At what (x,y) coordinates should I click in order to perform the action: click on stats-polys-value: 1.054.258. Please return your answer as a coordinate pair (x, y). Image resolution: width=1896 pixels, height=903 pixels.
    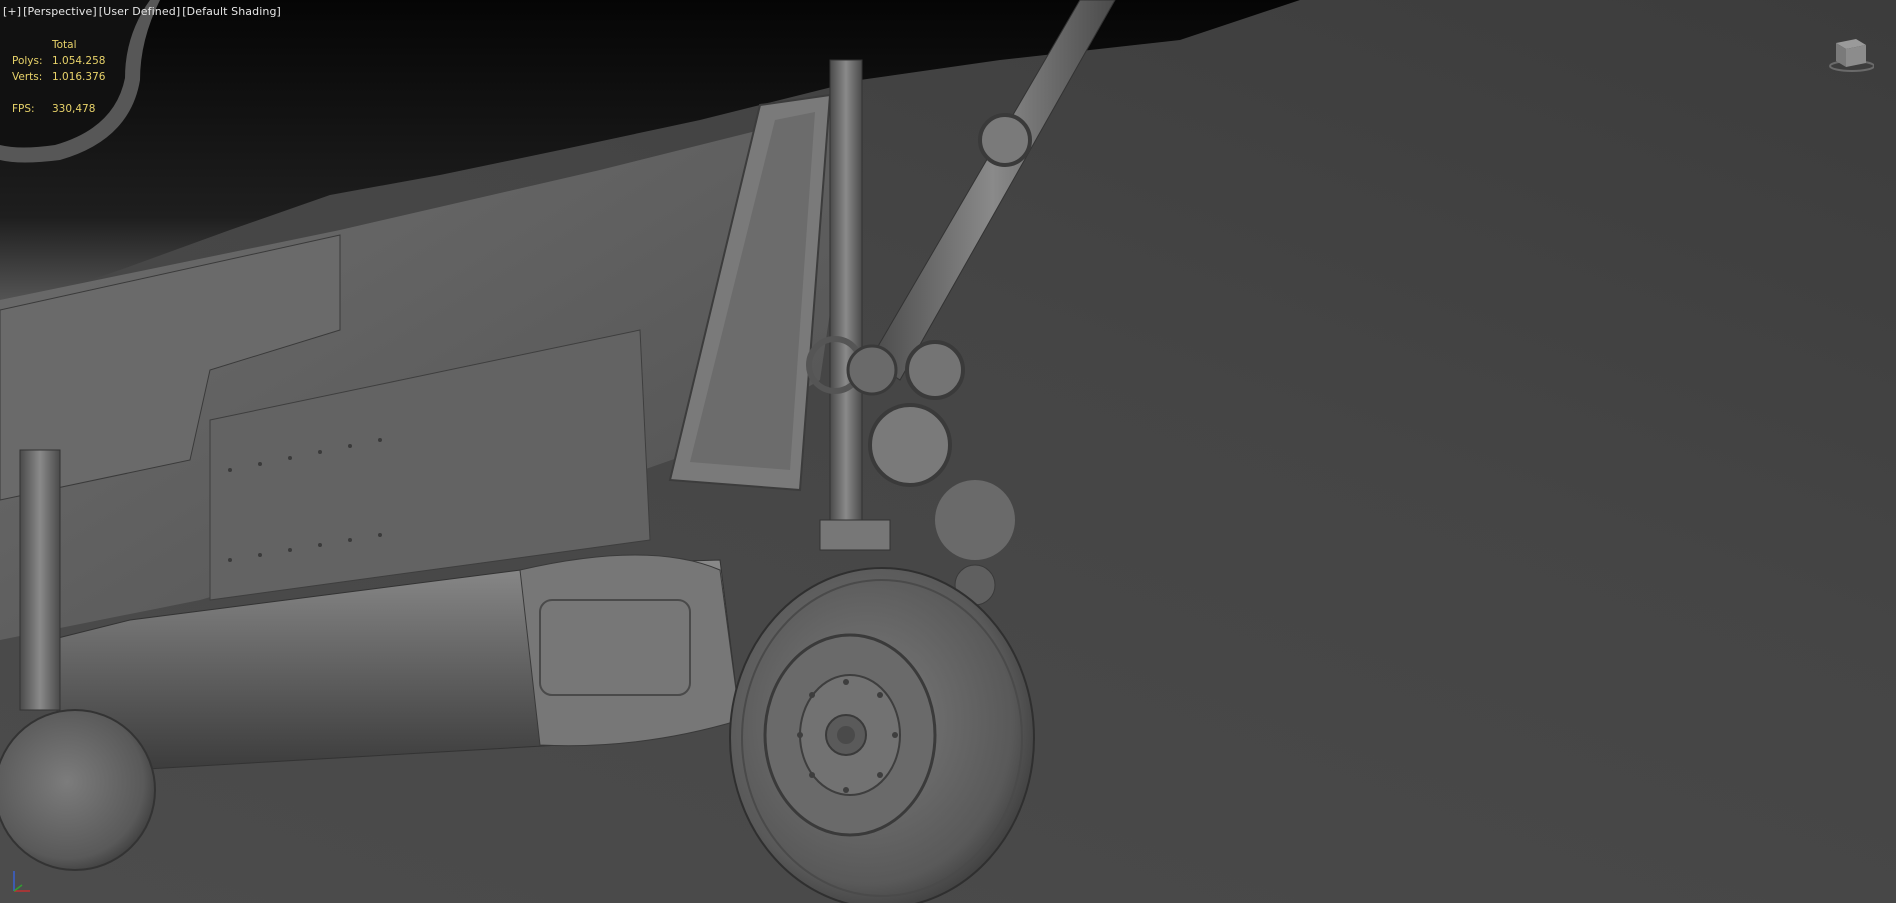
    Looking at the image, I should click on (79, 61).